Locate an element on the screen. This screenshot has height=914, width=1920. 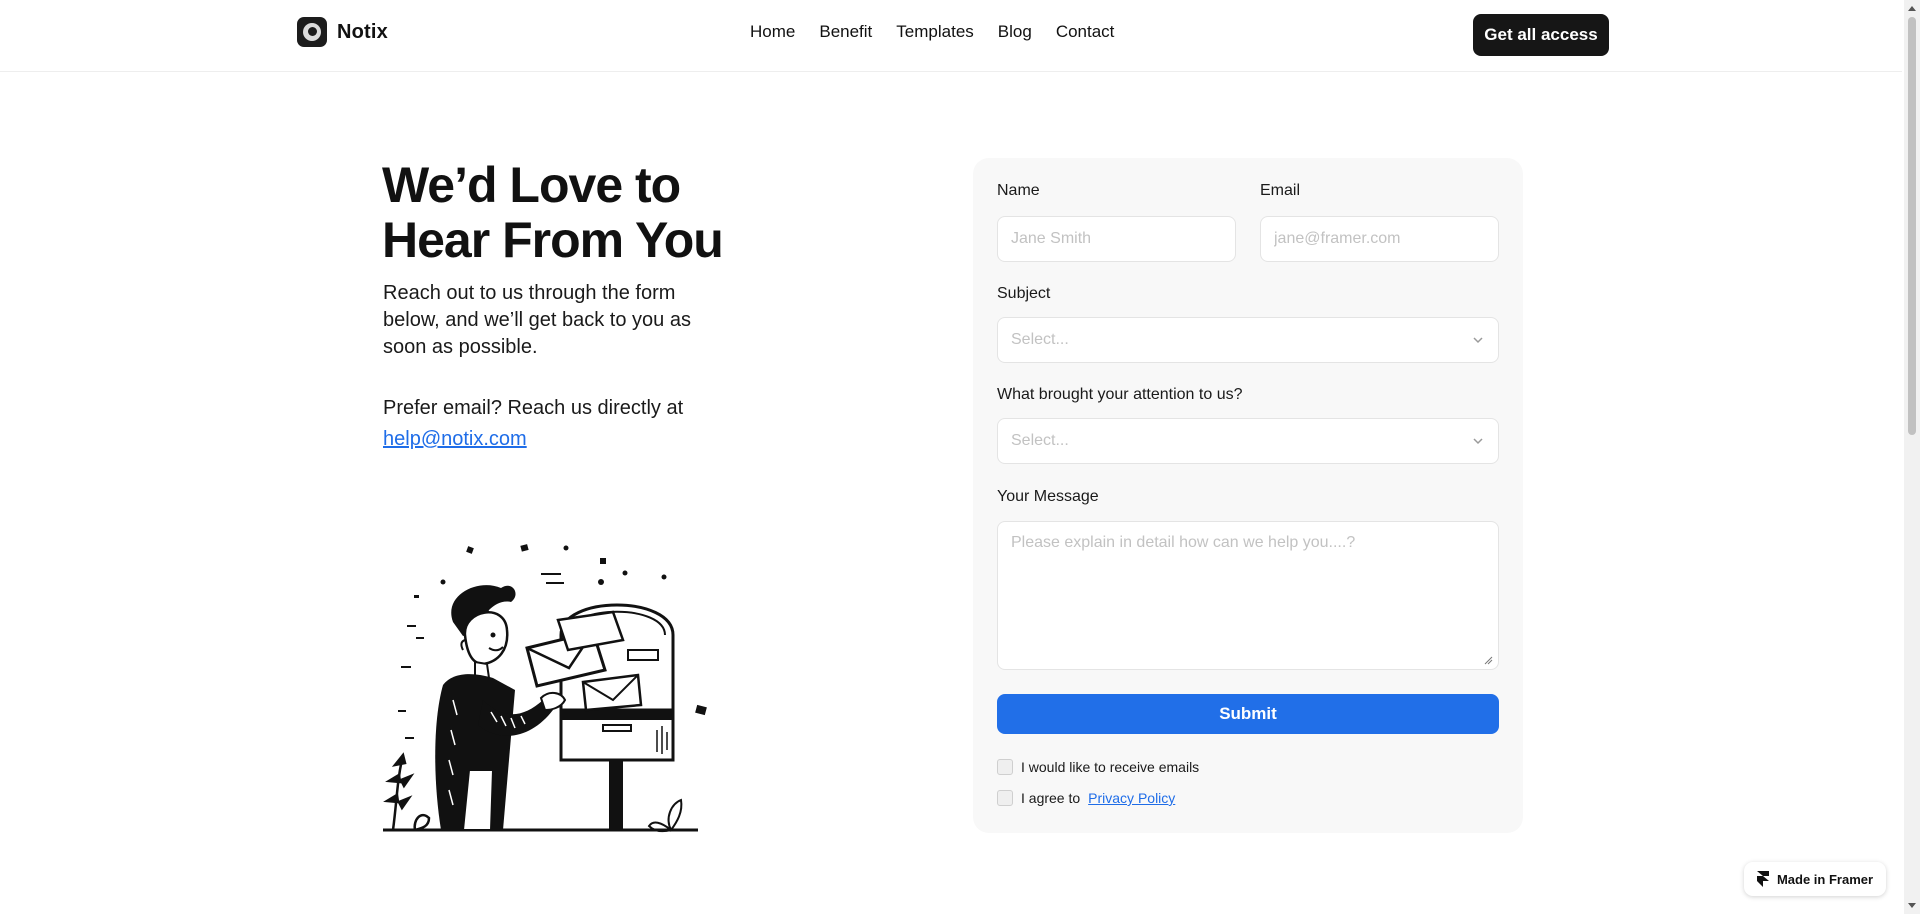
nav-blog: Blog is located at coordinates (1015, 32).